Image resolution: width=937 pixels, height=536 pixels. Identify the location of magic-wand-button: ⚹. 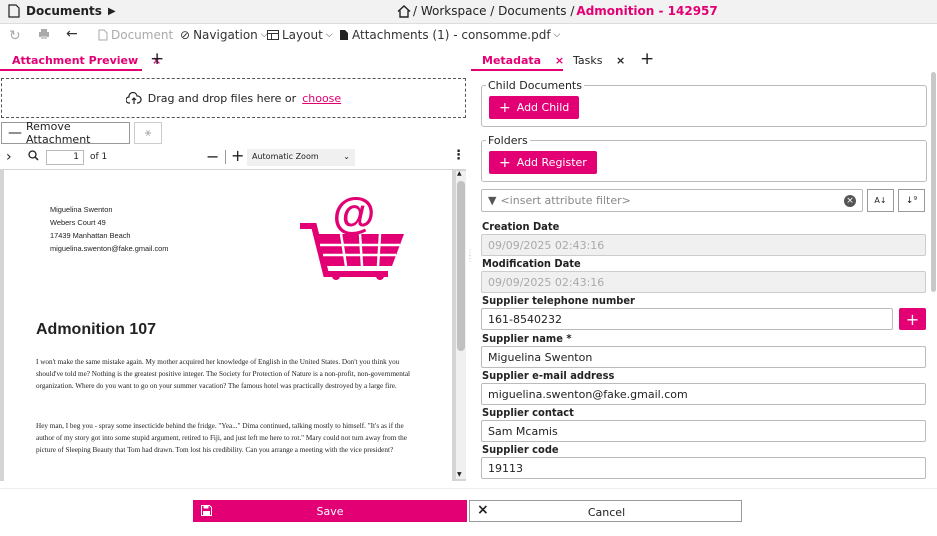
(148, 133).